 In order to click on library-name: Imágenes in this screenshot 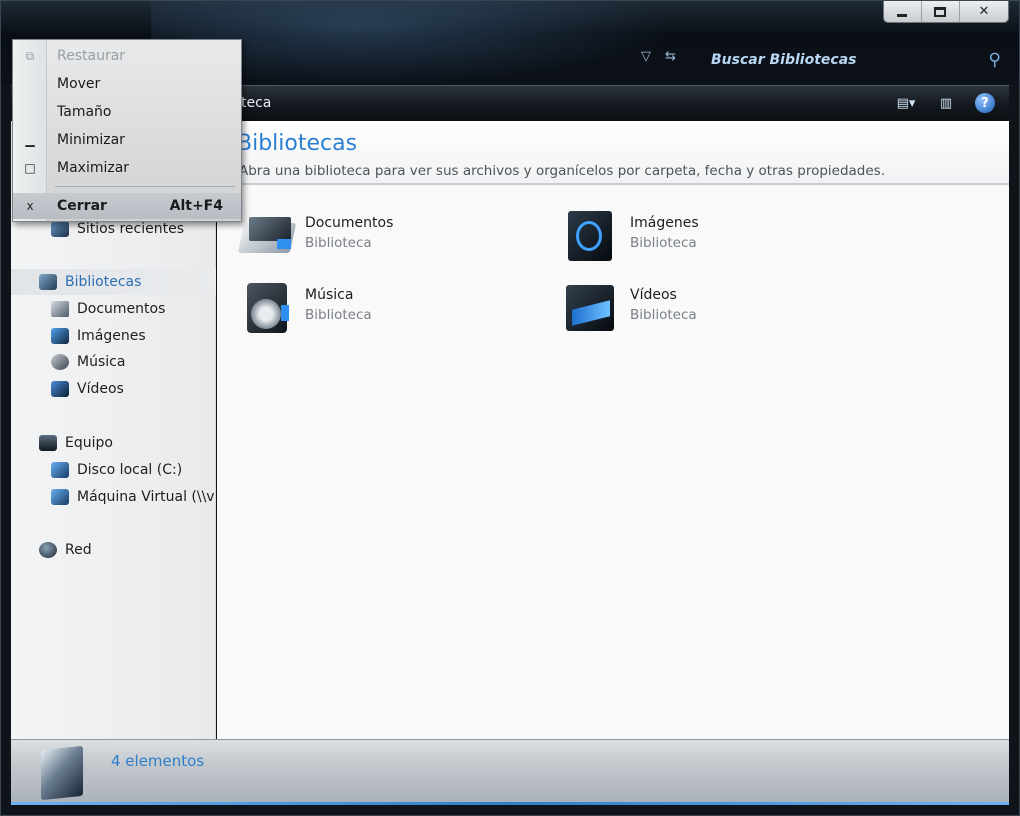, I will do `click(664, 223)`.